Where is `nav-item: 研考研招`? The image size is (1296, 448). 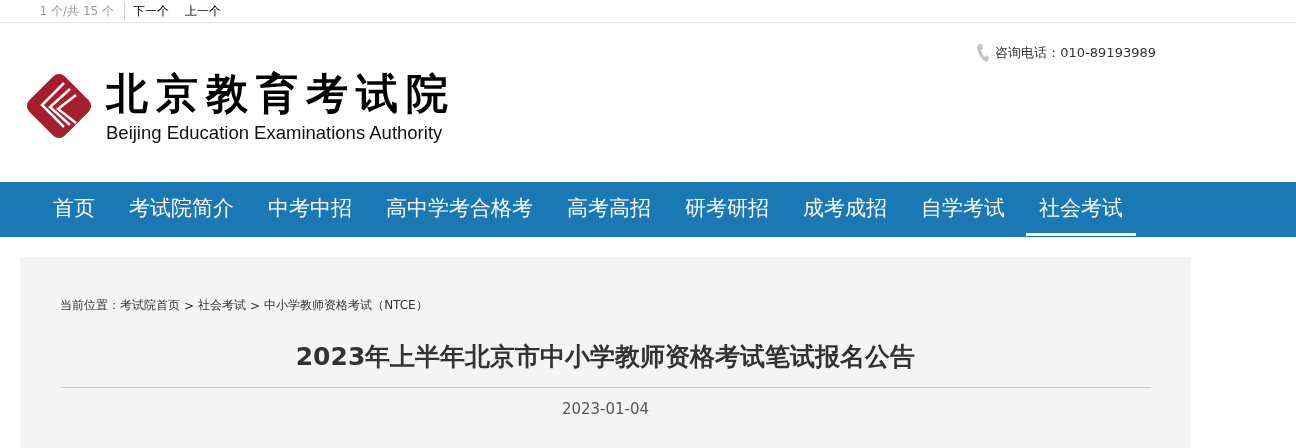 nav-item: 研考研招 is located at coordinates (727, 209).